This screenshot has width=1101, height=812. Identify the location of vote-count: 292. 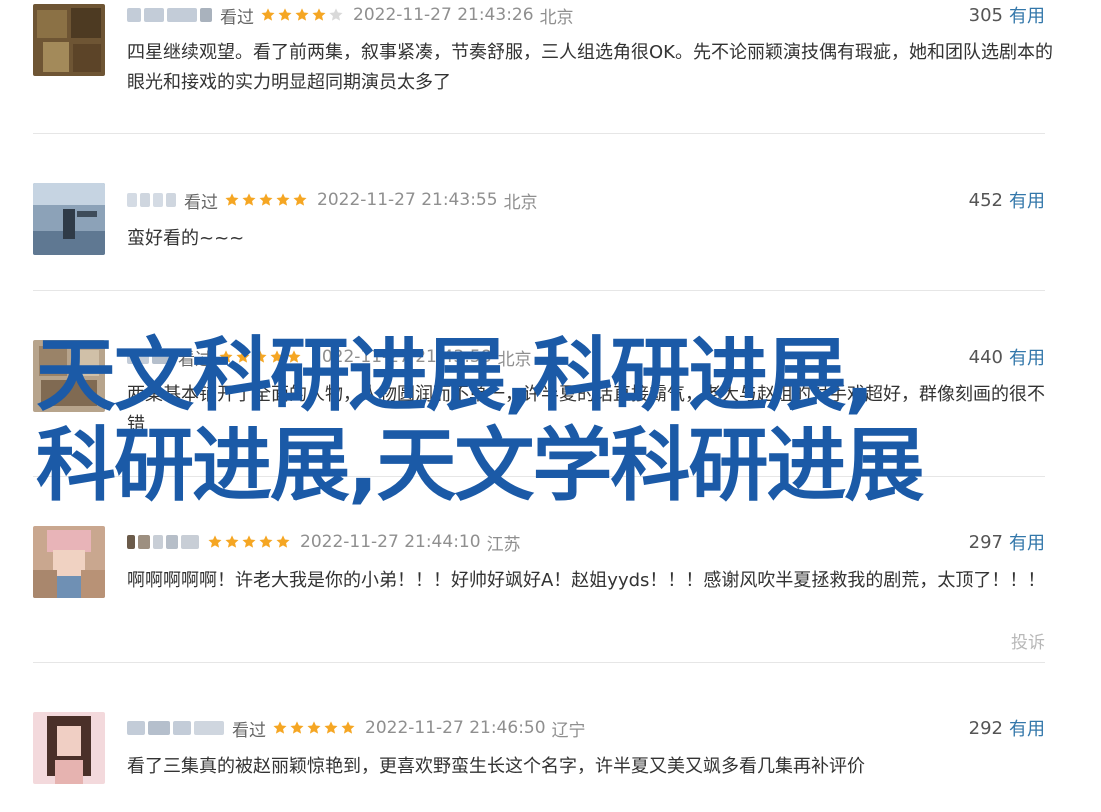
(985, 728).